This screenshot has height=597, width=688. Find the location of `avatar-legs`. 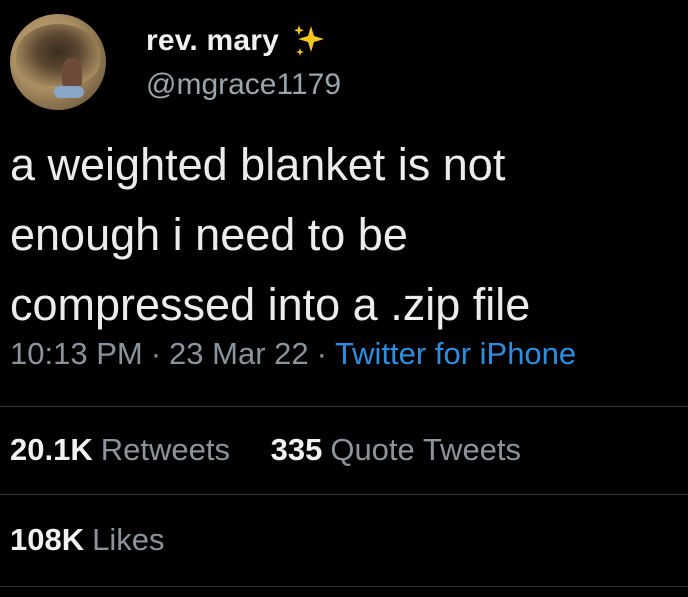

avatar-legs is located at coordinates (69, 92).